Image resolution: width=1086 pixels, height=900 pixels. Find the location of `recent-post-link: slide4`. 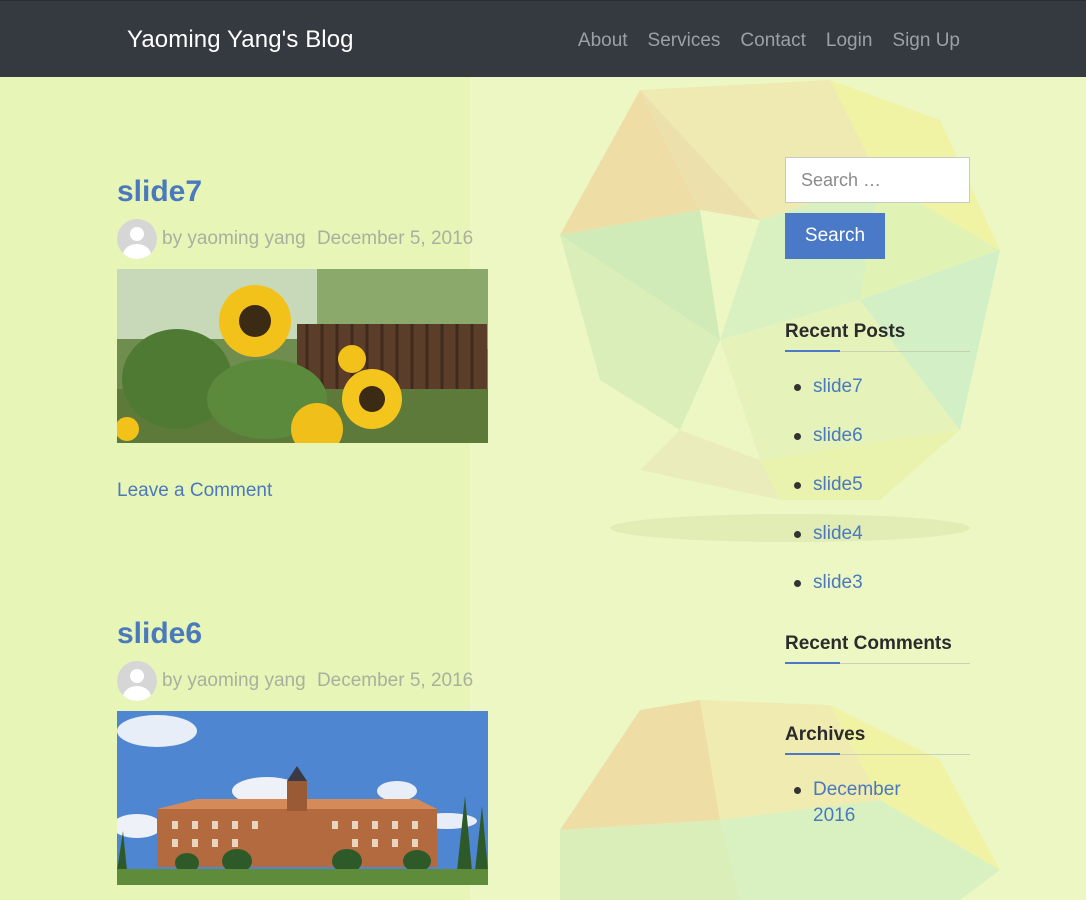

recent-post-link: slide4 is located at coordinates (882, 534).